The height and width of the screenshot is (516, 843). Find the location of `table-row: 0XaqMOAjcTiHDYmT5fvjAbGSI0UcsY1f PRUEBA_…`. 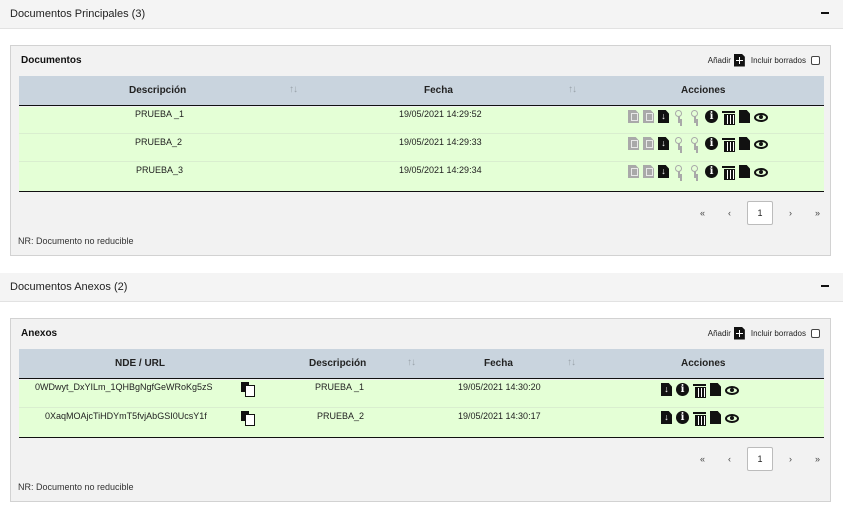

table-row: 0XaqMOAjcTiHDYmT5fvjAbGSI0UcsY1f PRUEBA_… is located at coordinates (421, 423).